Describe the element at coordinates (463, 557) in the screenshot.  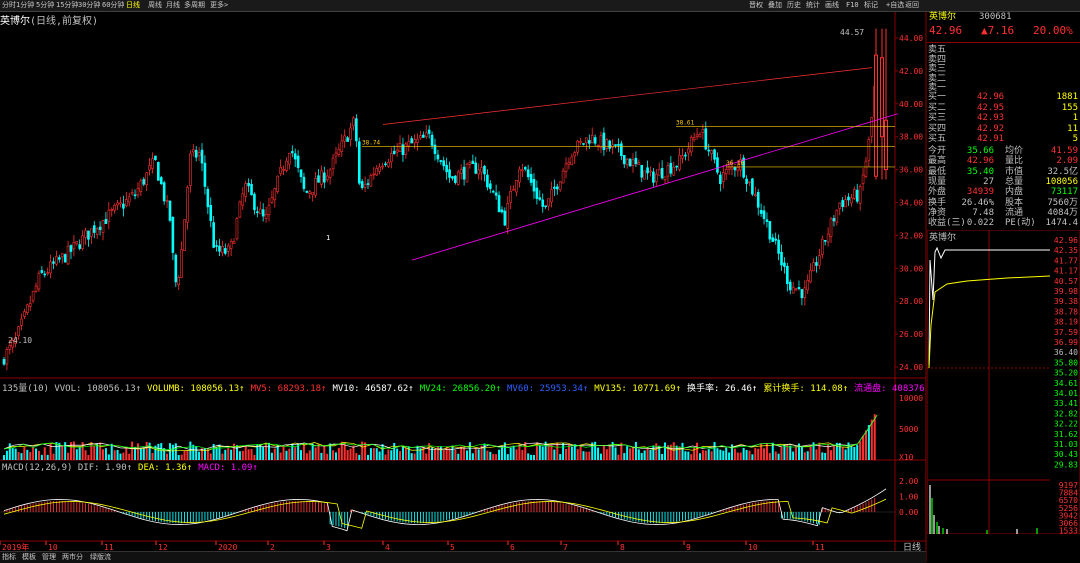
I see `bottom-tabs: 指标 模板 管理 两市分 绿版流` at that location.